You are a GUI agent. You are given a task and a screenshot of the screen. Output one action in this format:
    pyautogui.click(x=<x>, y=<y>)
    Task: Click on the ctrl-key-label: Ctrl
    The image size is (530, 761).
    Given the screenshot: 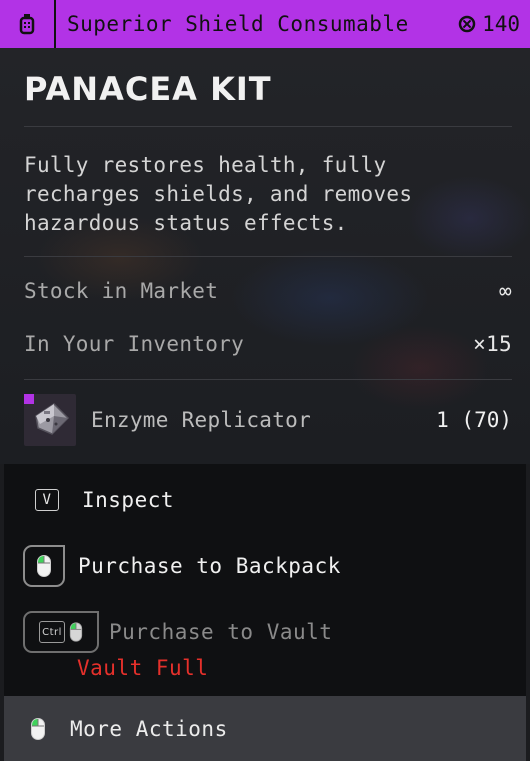 What is the action you would take?
    pyautogui.click(x=52, y=632)
    